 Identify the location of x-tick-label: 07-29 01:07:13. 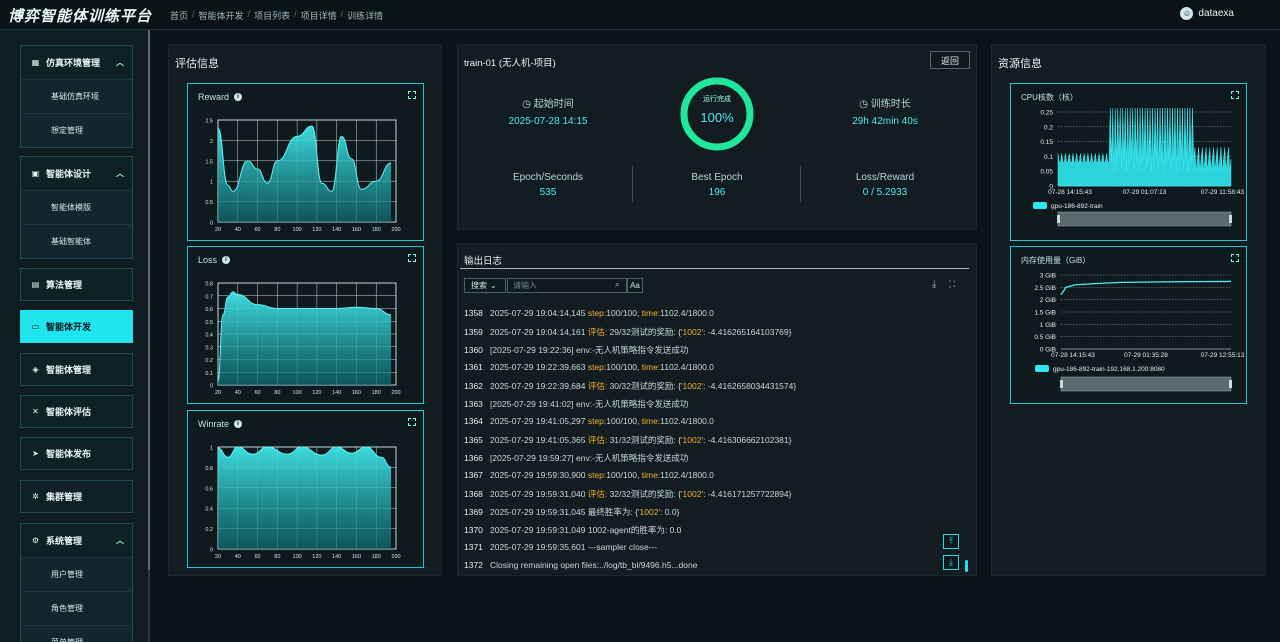
(1145, 192).